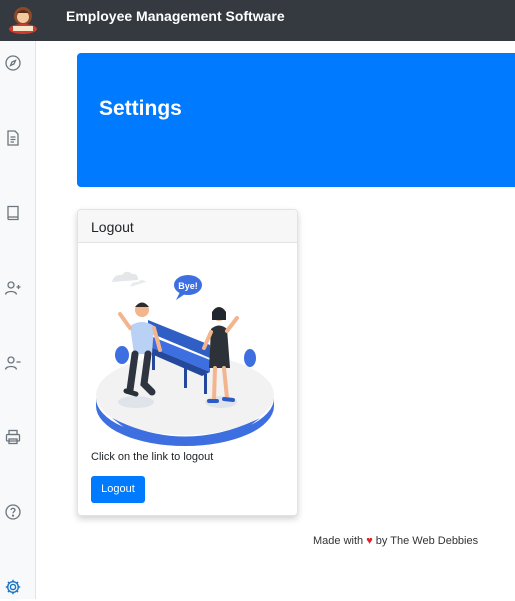 This screenshot has height=601, width=515. I want to click on gear-icon, so click(13, 587).